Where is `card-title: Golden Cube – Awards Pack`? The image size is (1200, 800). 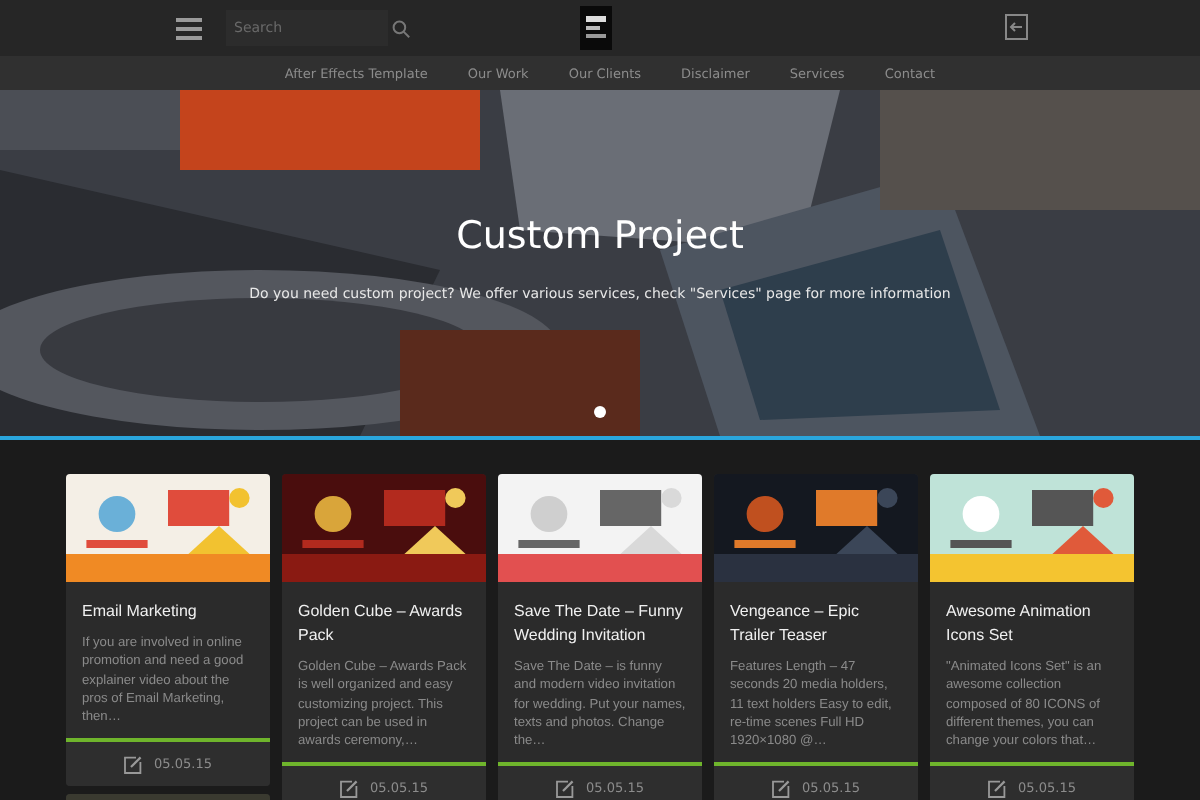 card-title: Golden Cube – Awards Pack is located at coordinates (384, 624).